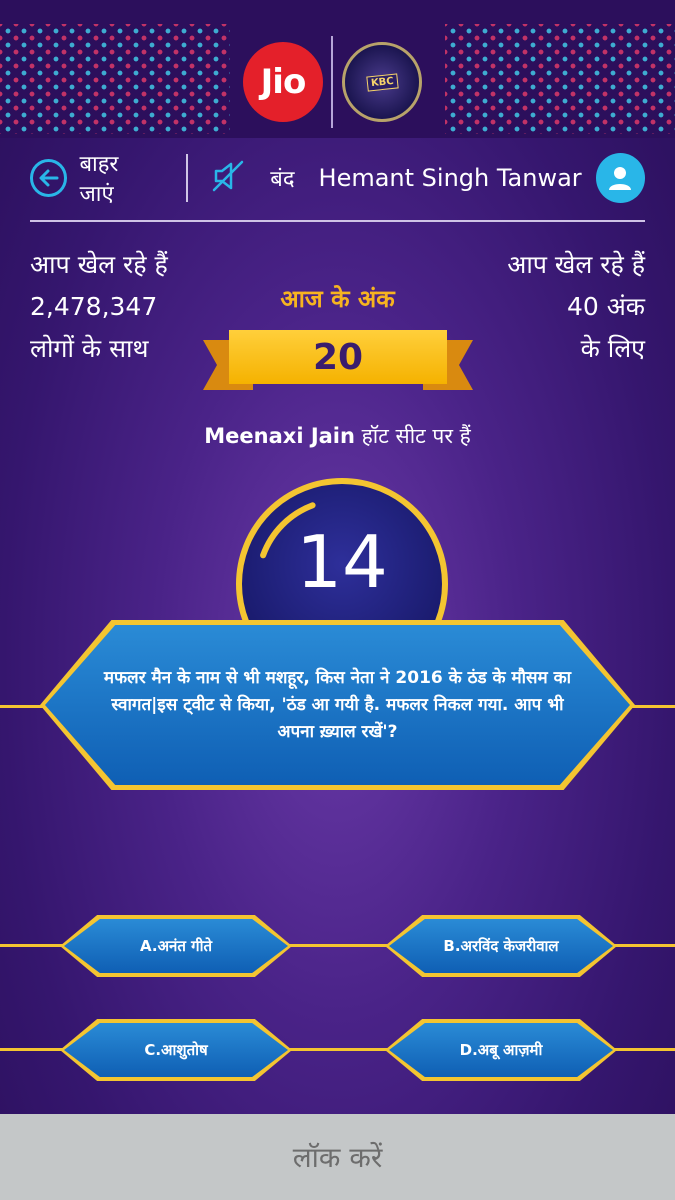 The height and width of the screenshot is (1200, 675). I want to click on players-line-1: आप खेल रहे हैं, so click(99, 264).